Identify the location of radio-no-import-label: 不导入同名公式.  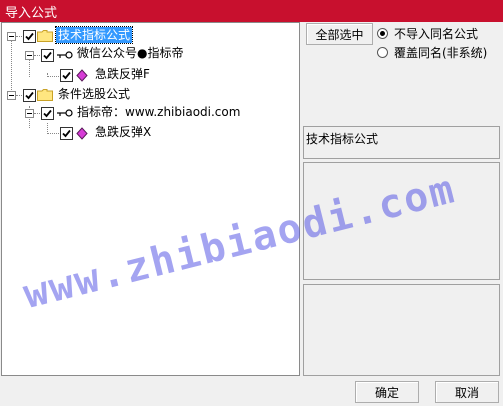
(436, 34).